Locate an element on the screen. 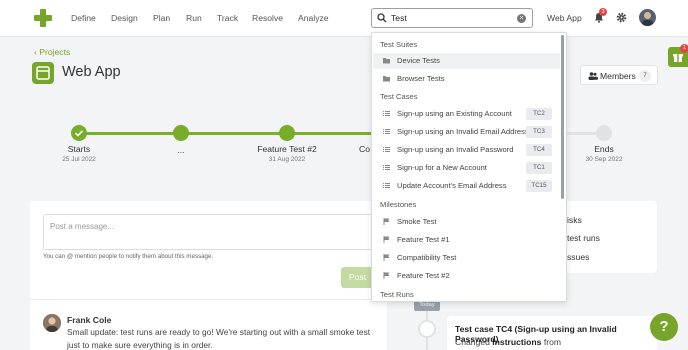 Image resolution: width=688 pixels, height=350 pixels. check-icon is located at coordinates (79, 133).